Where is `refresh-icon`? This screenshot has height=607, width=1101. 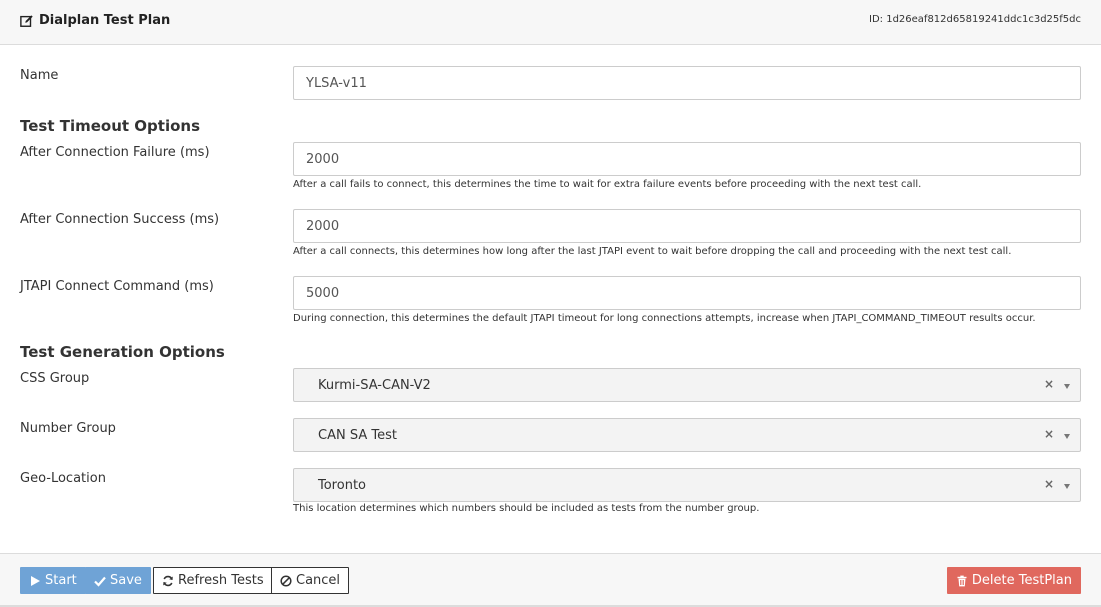 refresh-icon is located at coordinates (168, 580).